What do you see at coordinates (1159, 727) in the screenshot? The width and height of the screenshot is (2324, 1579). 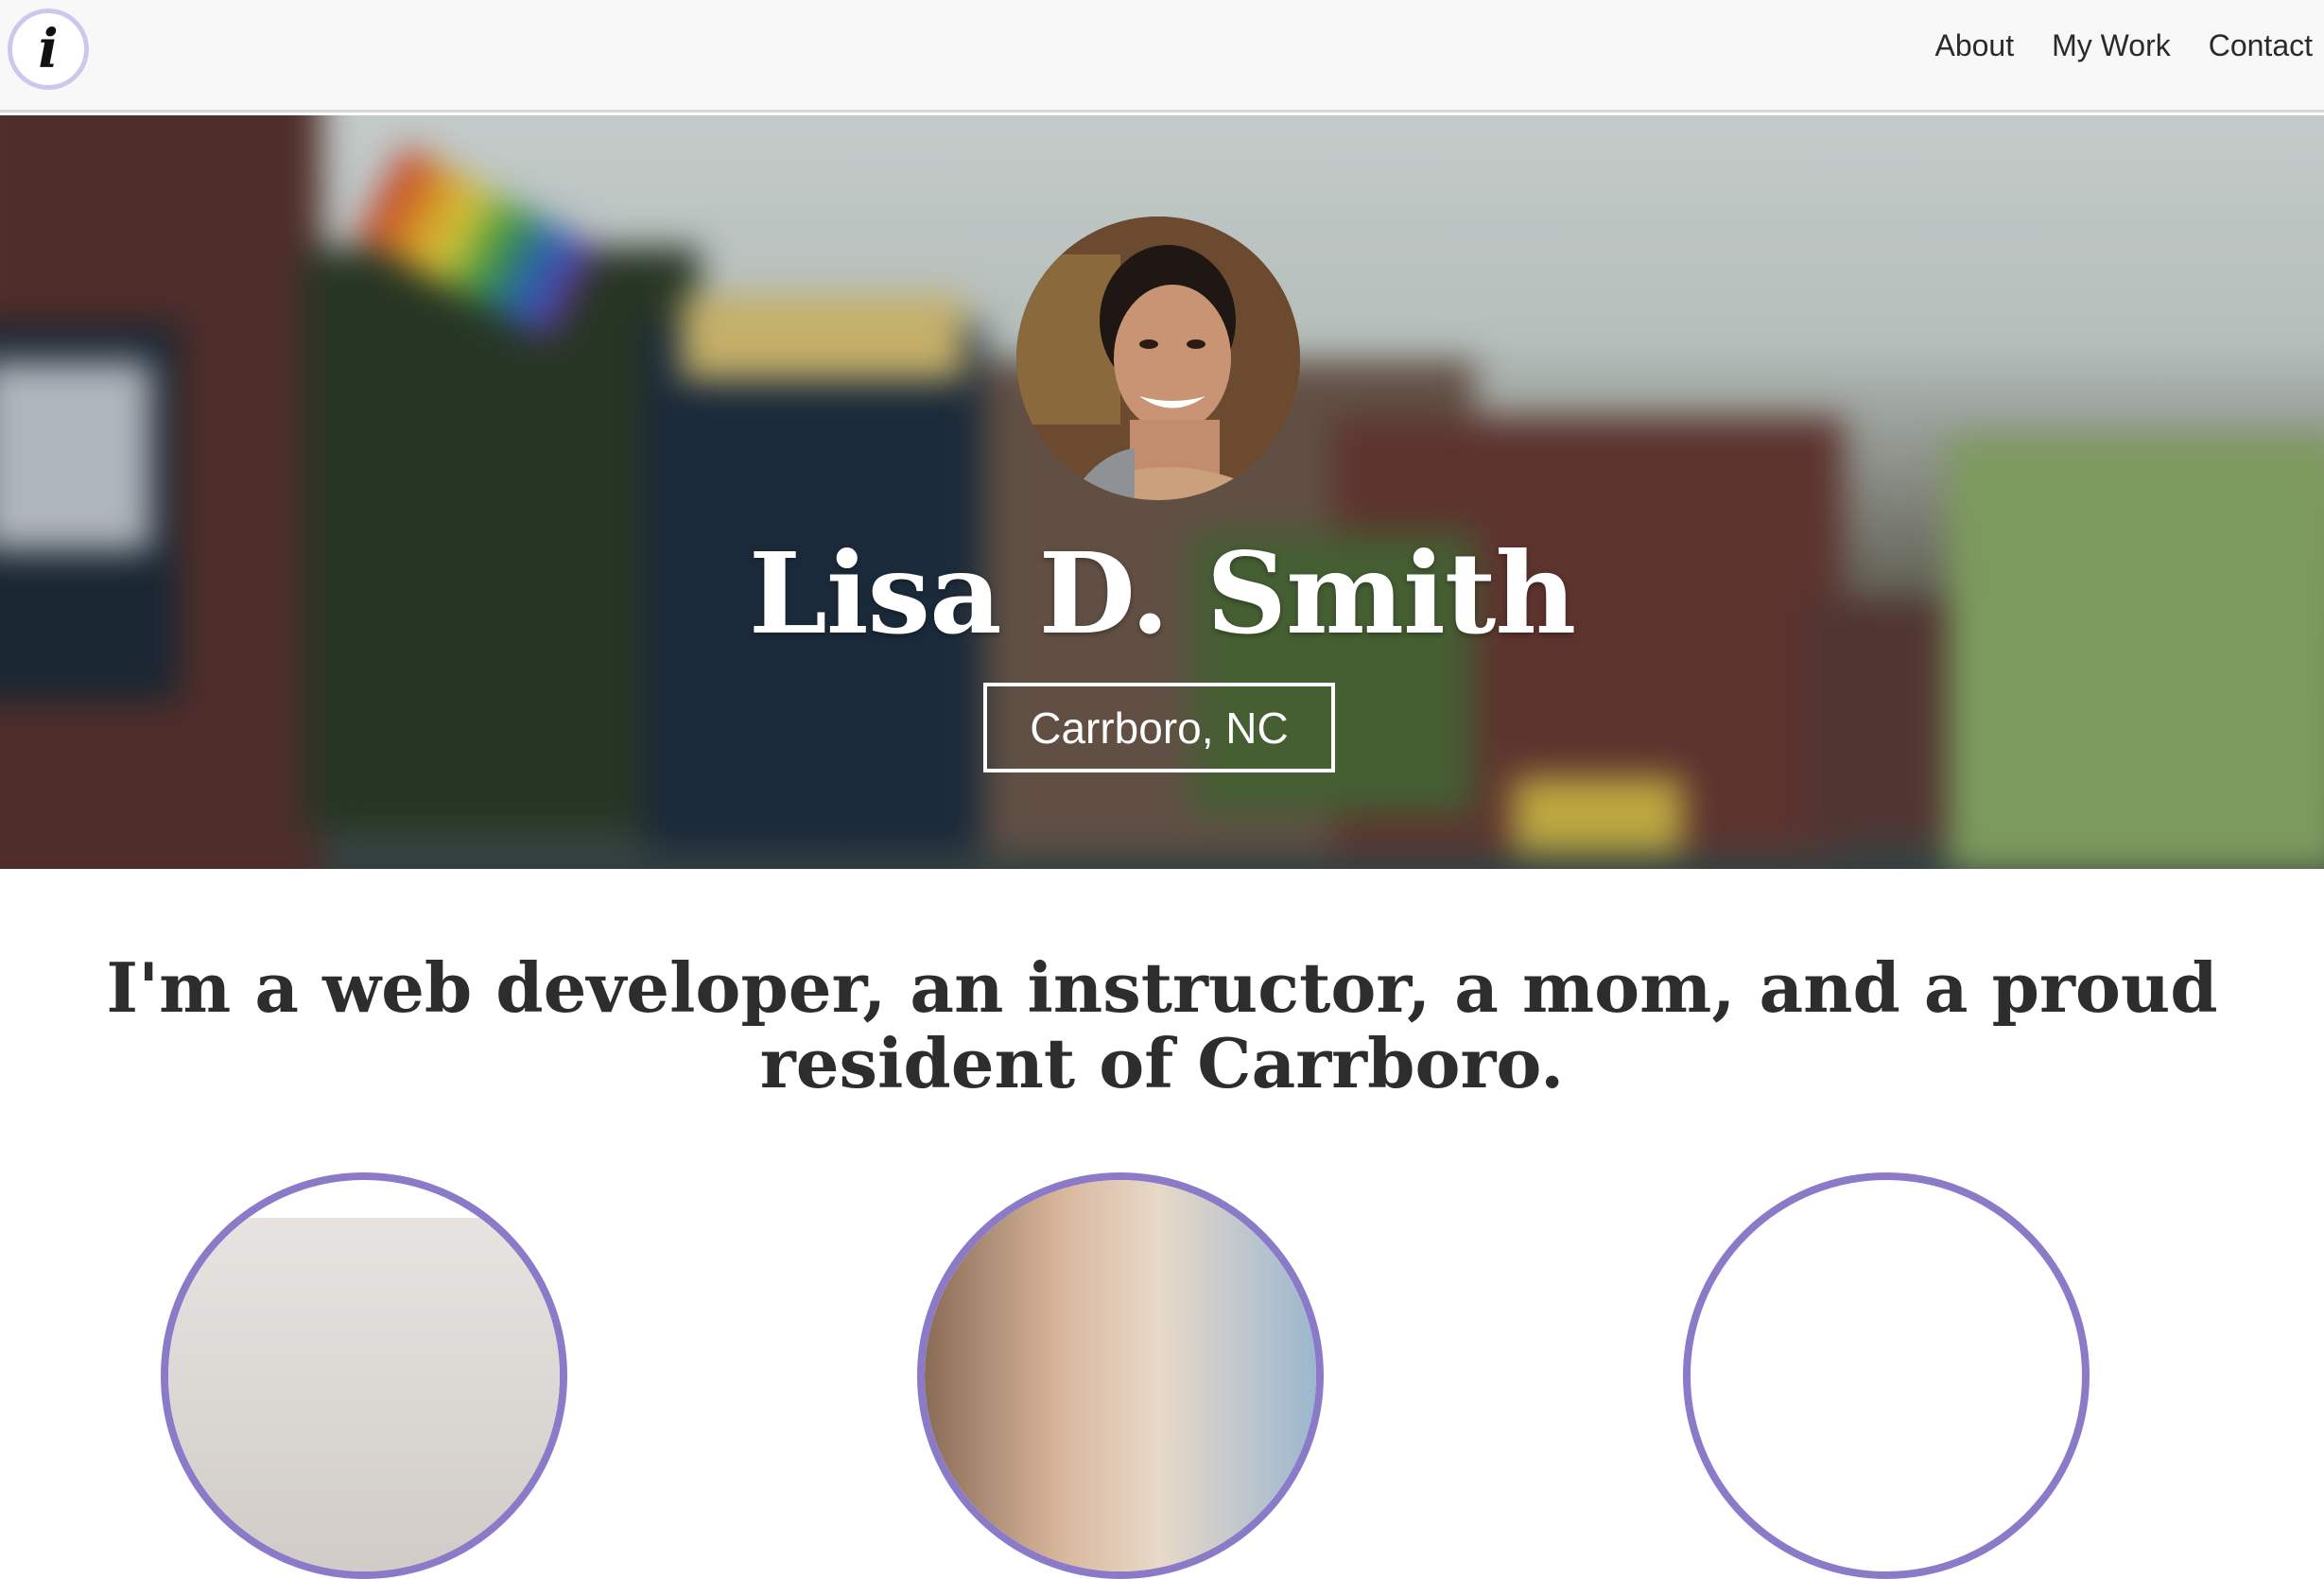 I see `location-badge: Carrboro, NC` at bounding box center [1159, 727].